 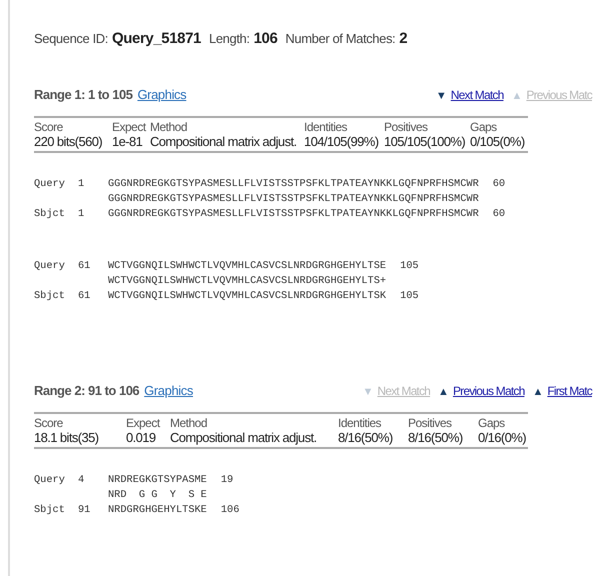 What do you see at coordinates (71, 38) in the screenshot?
I see `info-label: Sequence ID:` at bounding box center [71, 38].